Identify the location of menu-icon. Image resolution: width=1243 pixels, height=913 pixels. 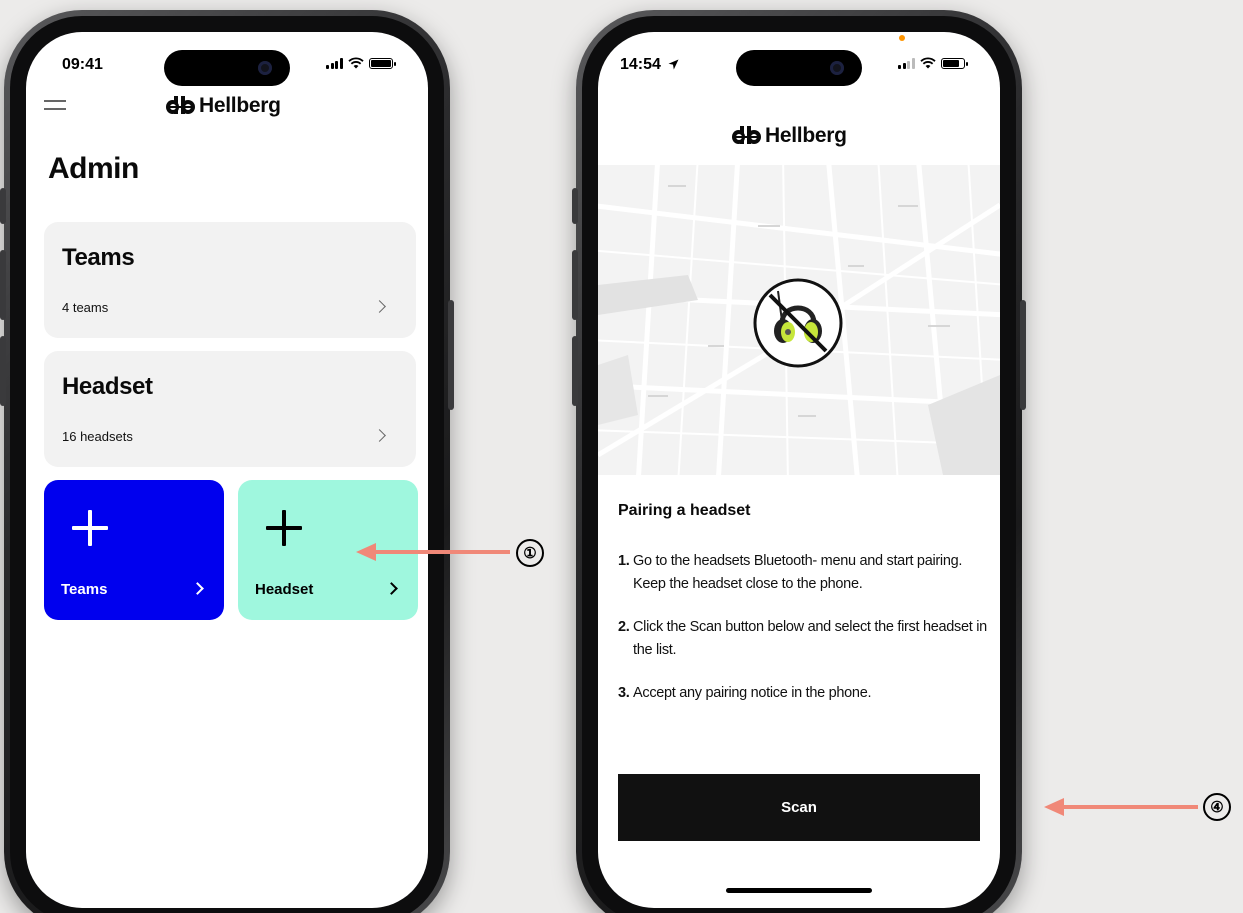
(55, 105).